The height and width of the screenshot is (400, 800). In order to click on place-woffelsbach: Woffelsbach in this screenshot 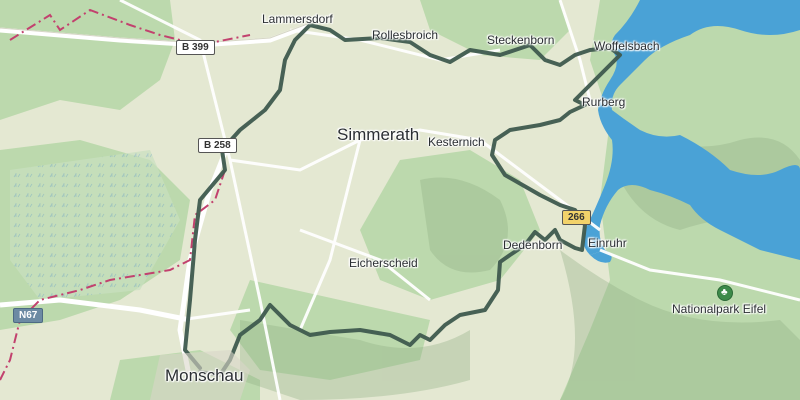, I will do `click(627, 46)`.